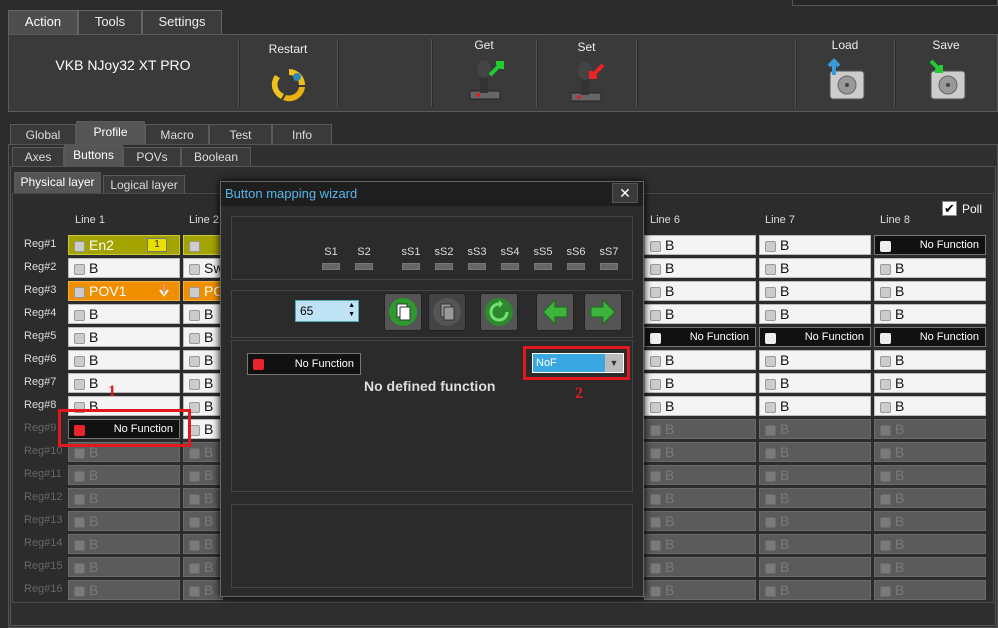  I want to click on load-button: Load, so click(845, 73).